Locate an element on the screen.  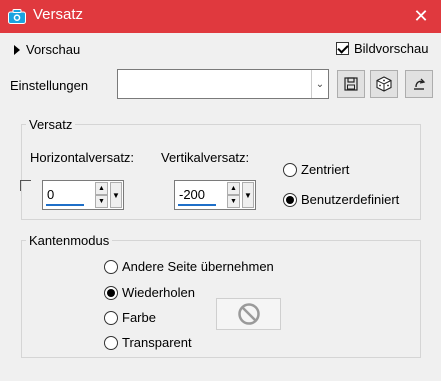
title-bar: Versatz ✕ is located at coordinates (220, 16).